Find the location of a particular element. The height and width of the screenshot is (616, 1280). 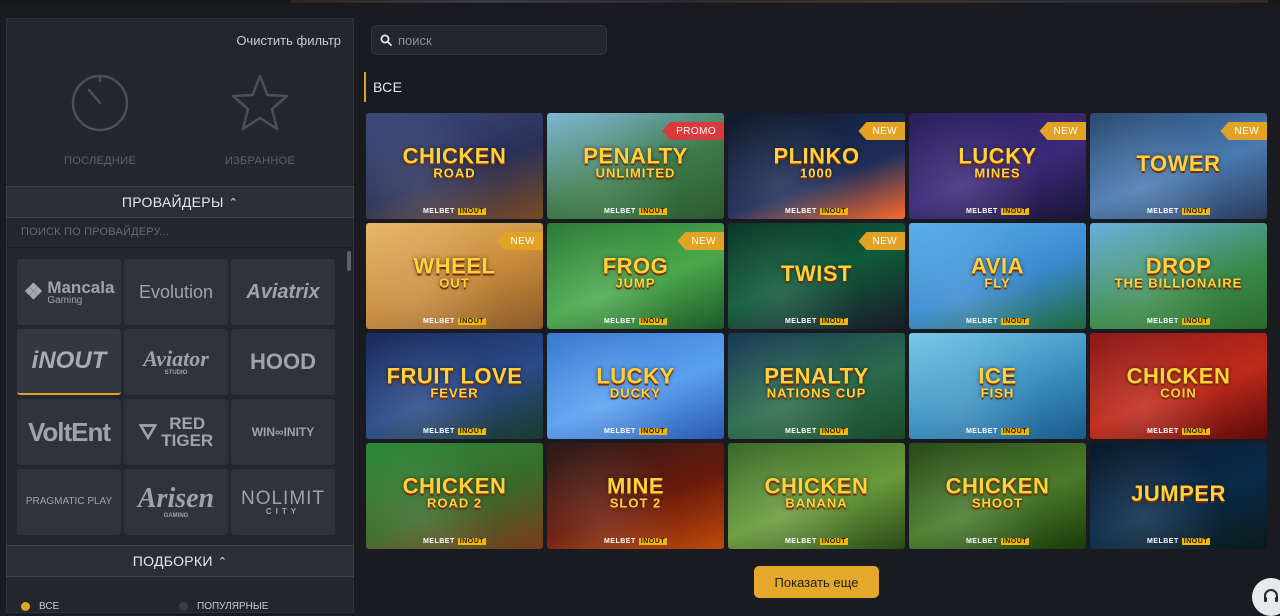

game-search-box is located at coordinates (489, 40).